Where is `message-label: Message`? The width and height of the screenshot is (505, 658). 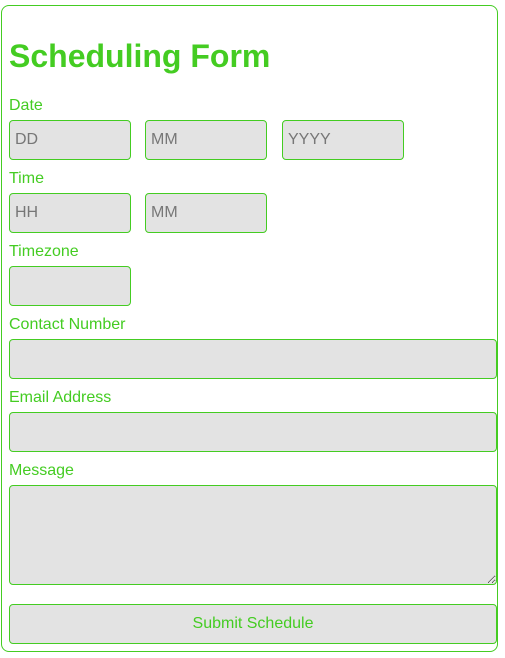
message-label: Message is located at coordinates (41, 470).